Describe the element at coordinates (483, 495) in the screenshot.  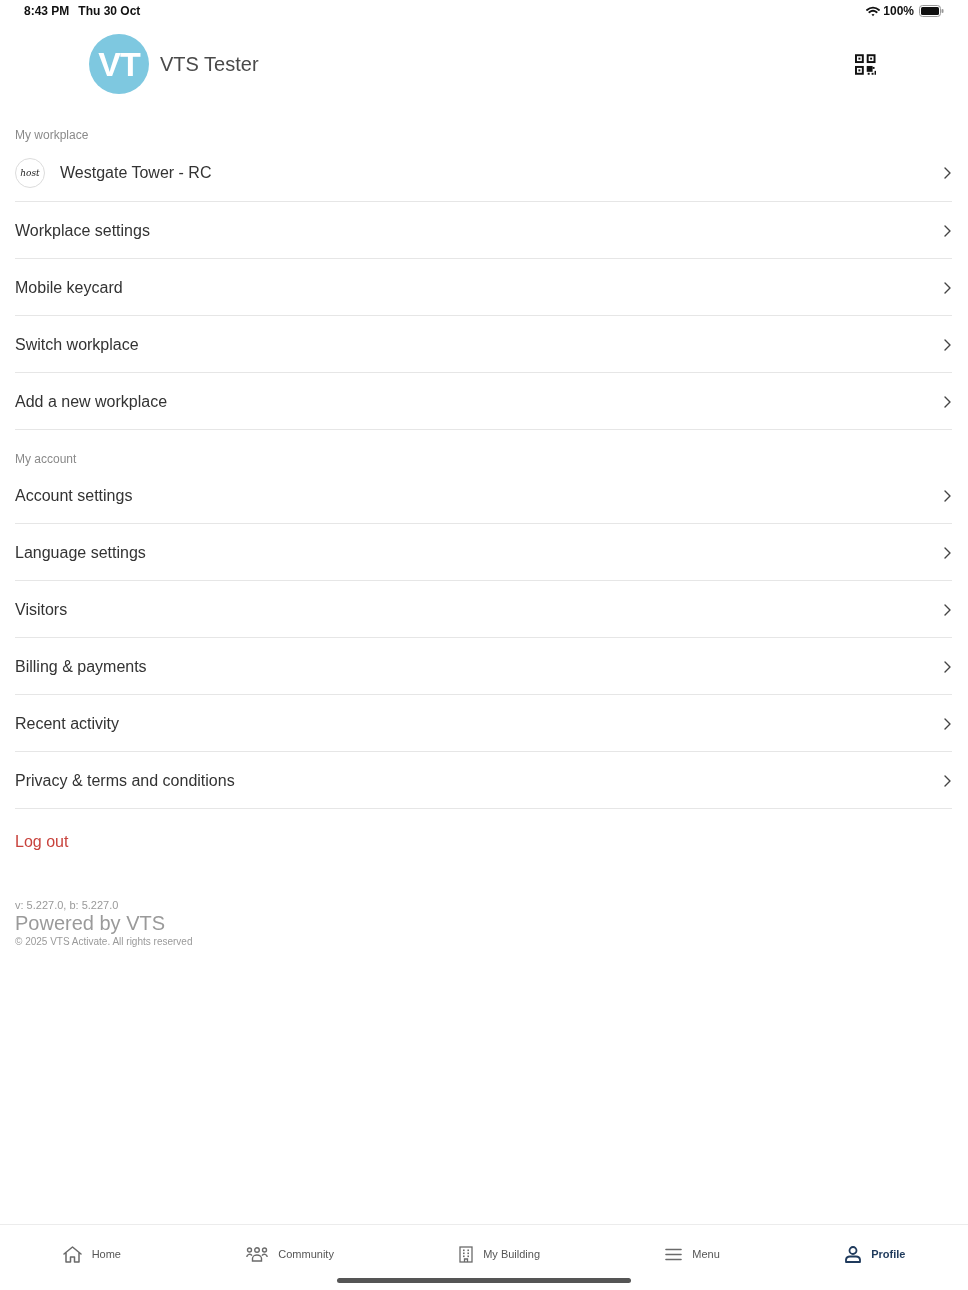
I see `menu-row: Account settings` at that location.